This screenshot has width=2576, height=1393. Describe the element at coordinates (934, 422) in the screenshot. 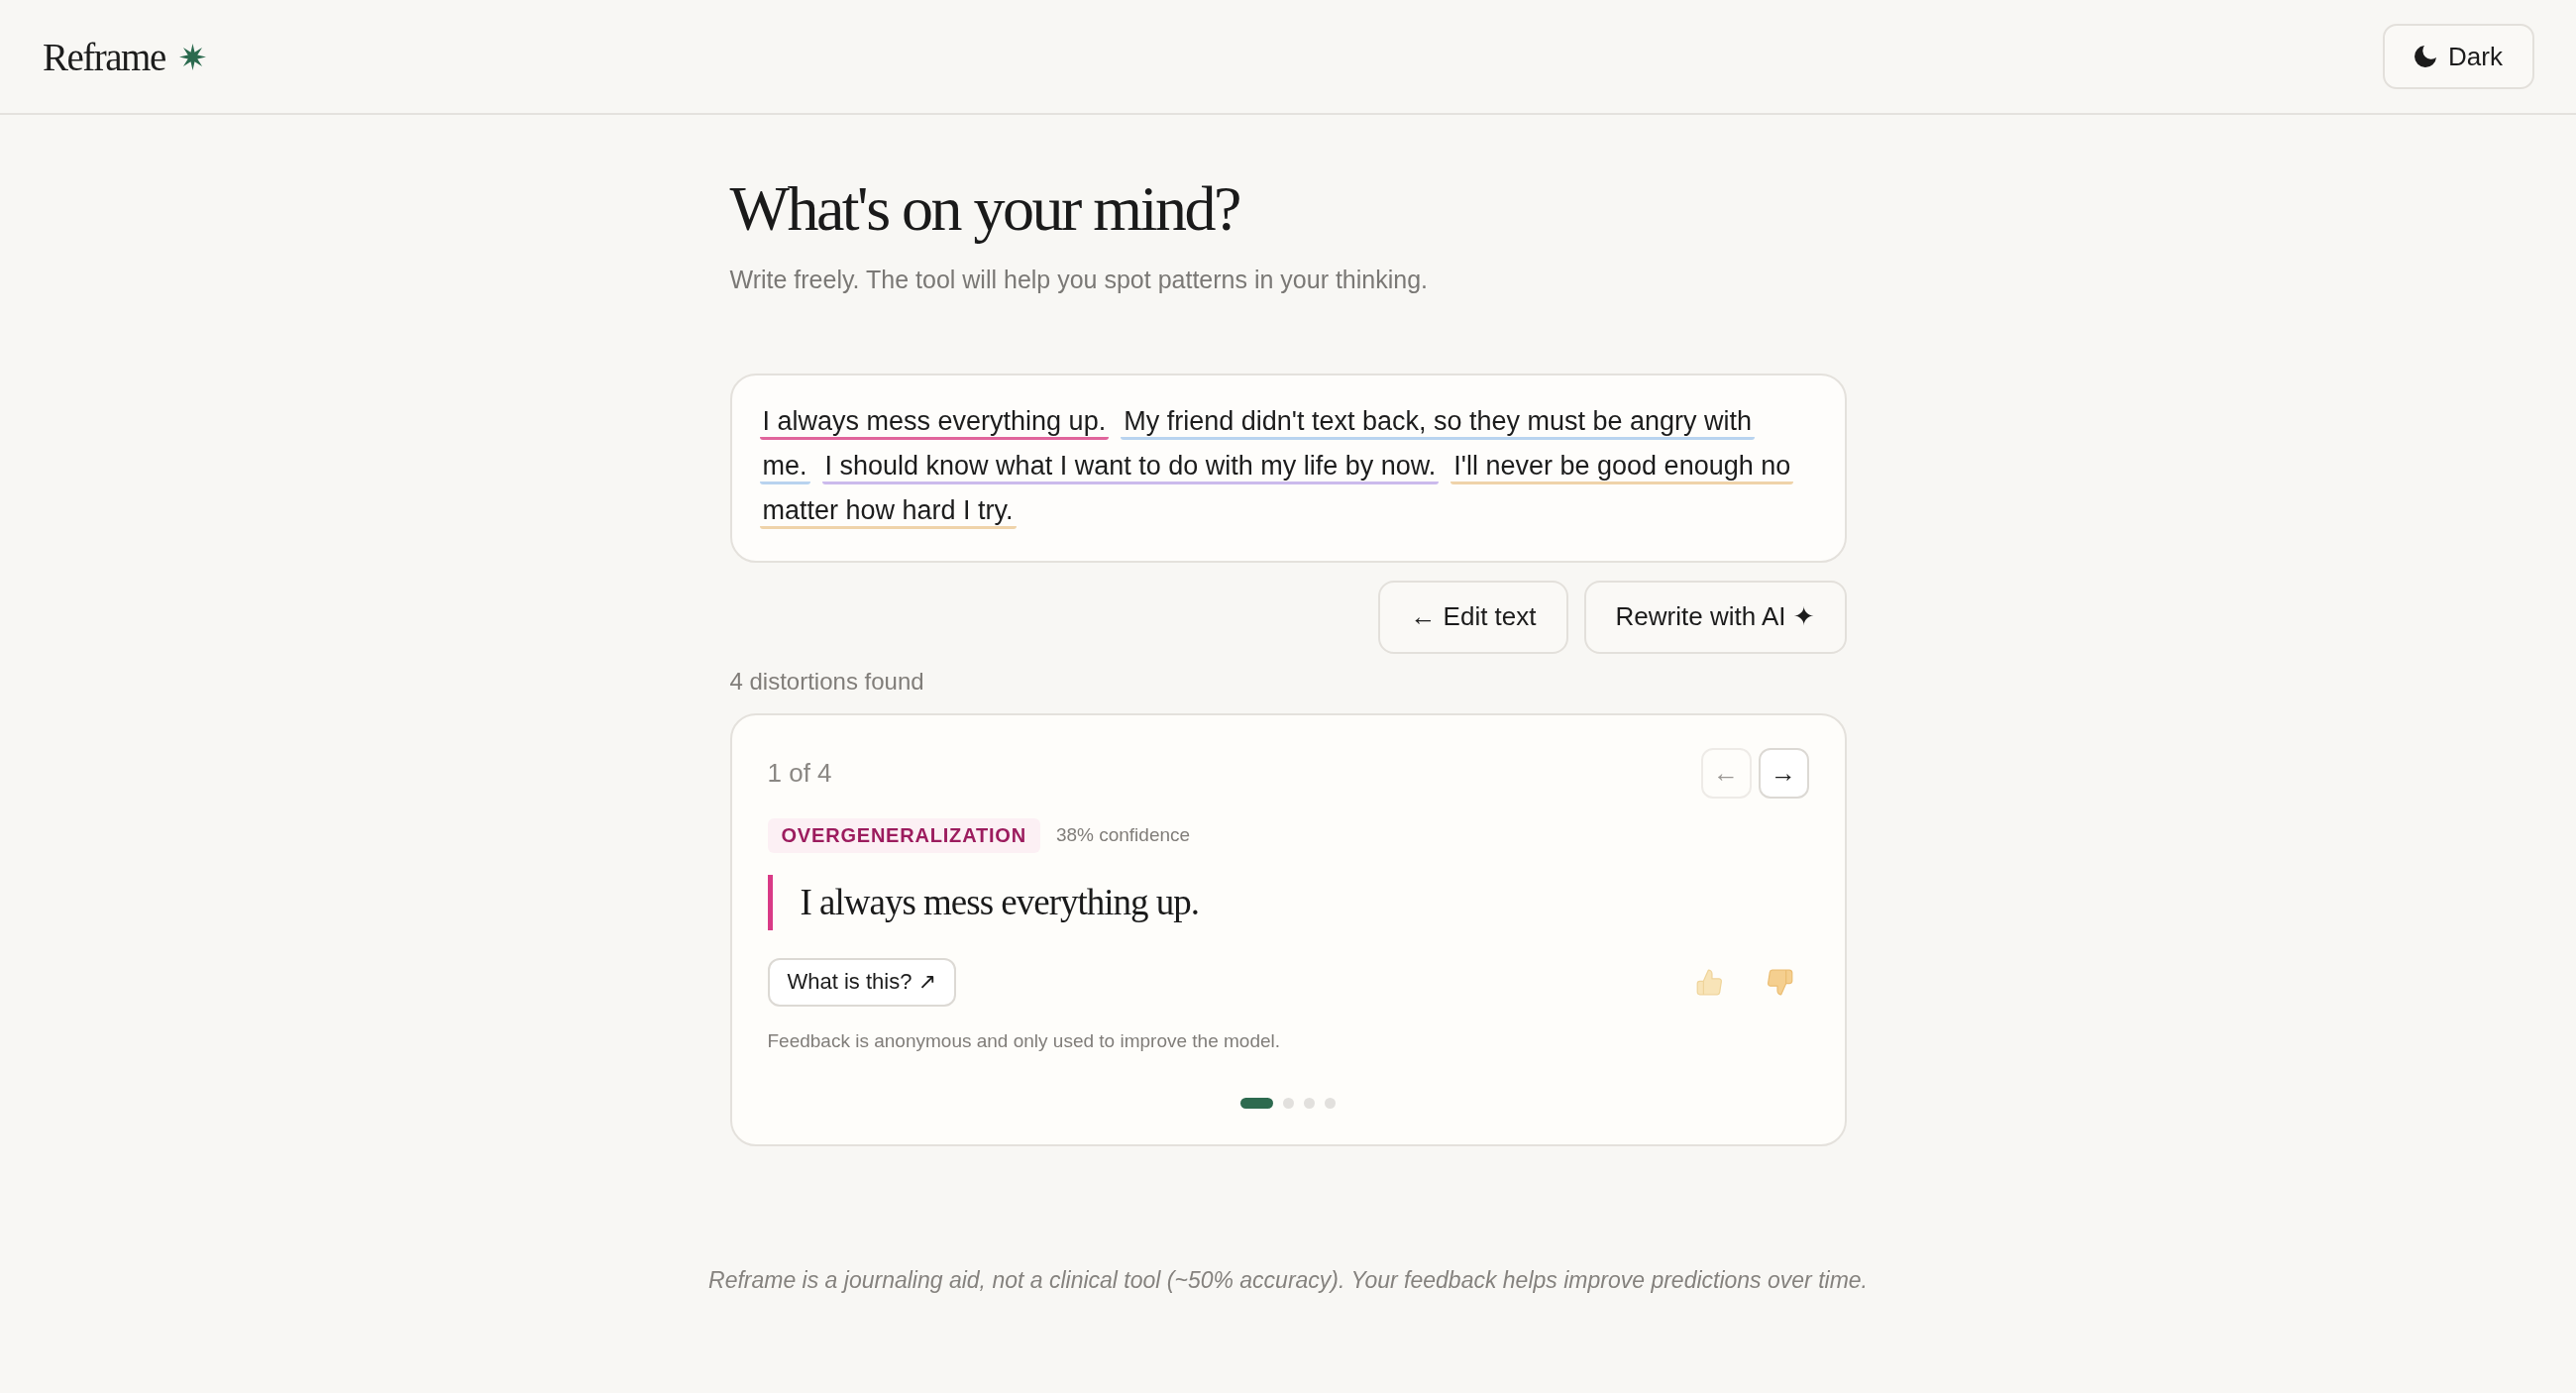

I see `highlighted-phrase: I always mess everything up.` at that location.